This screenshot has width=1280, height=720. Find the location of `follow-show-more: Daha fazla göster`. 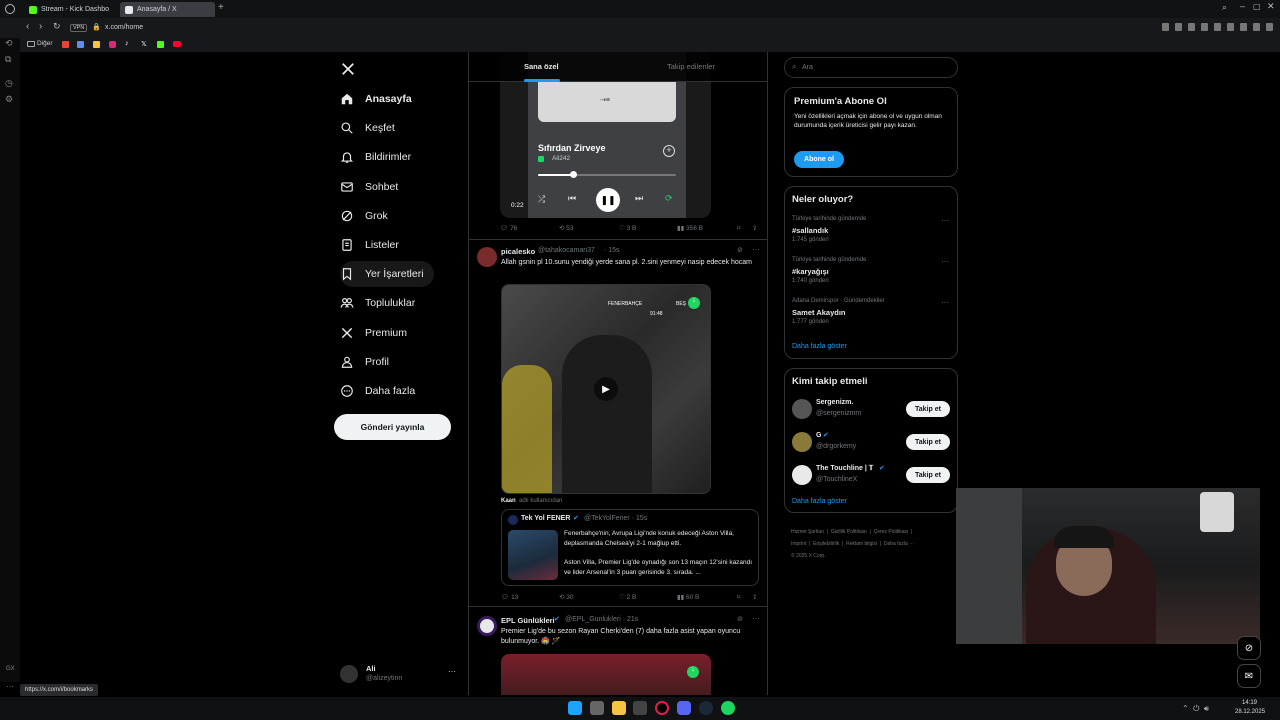

follow-show-more: Daha fazla göster is located at coordinates (819, 501).